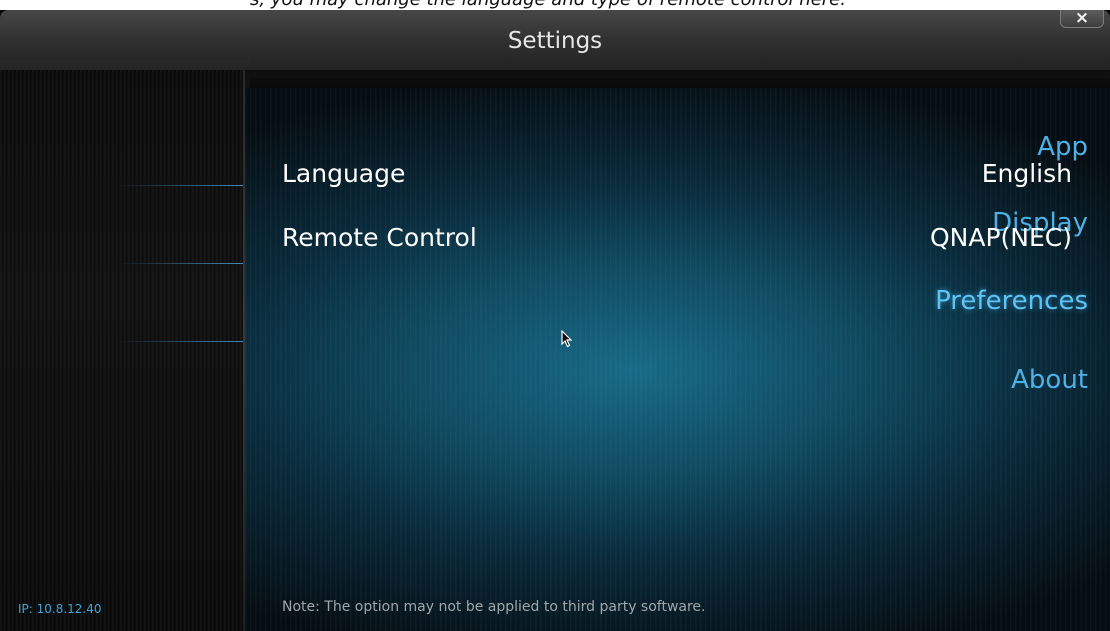 Image resolution: width=1110 pixels, height=631 pixels. I want to click on ip-address-label: IP: 10.8.12.40, so click(60, 609).